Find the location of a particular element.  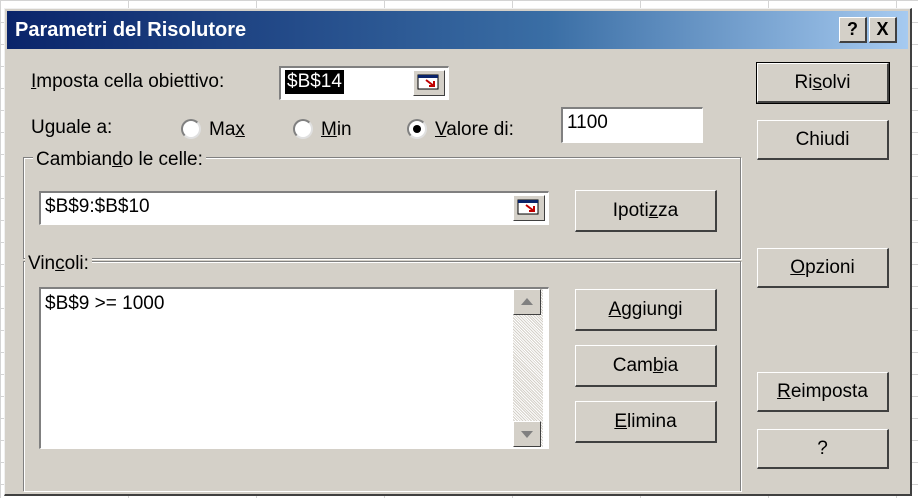

radio-max-label: Max is located at coordinates (227, 129).